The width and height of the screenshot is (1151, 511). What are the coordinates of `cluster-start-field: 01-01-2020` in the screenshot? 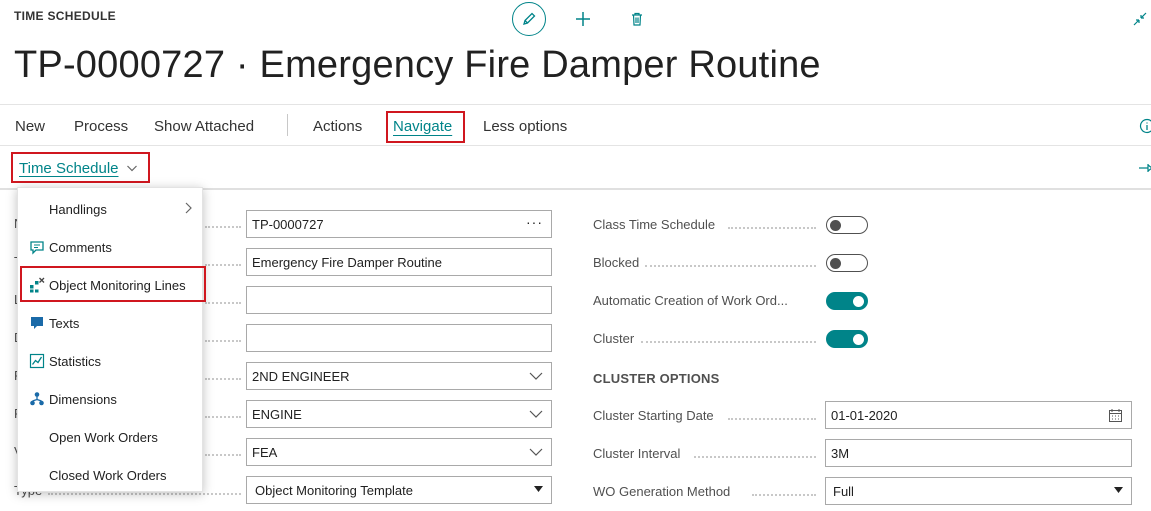 It's located at (978, 415).